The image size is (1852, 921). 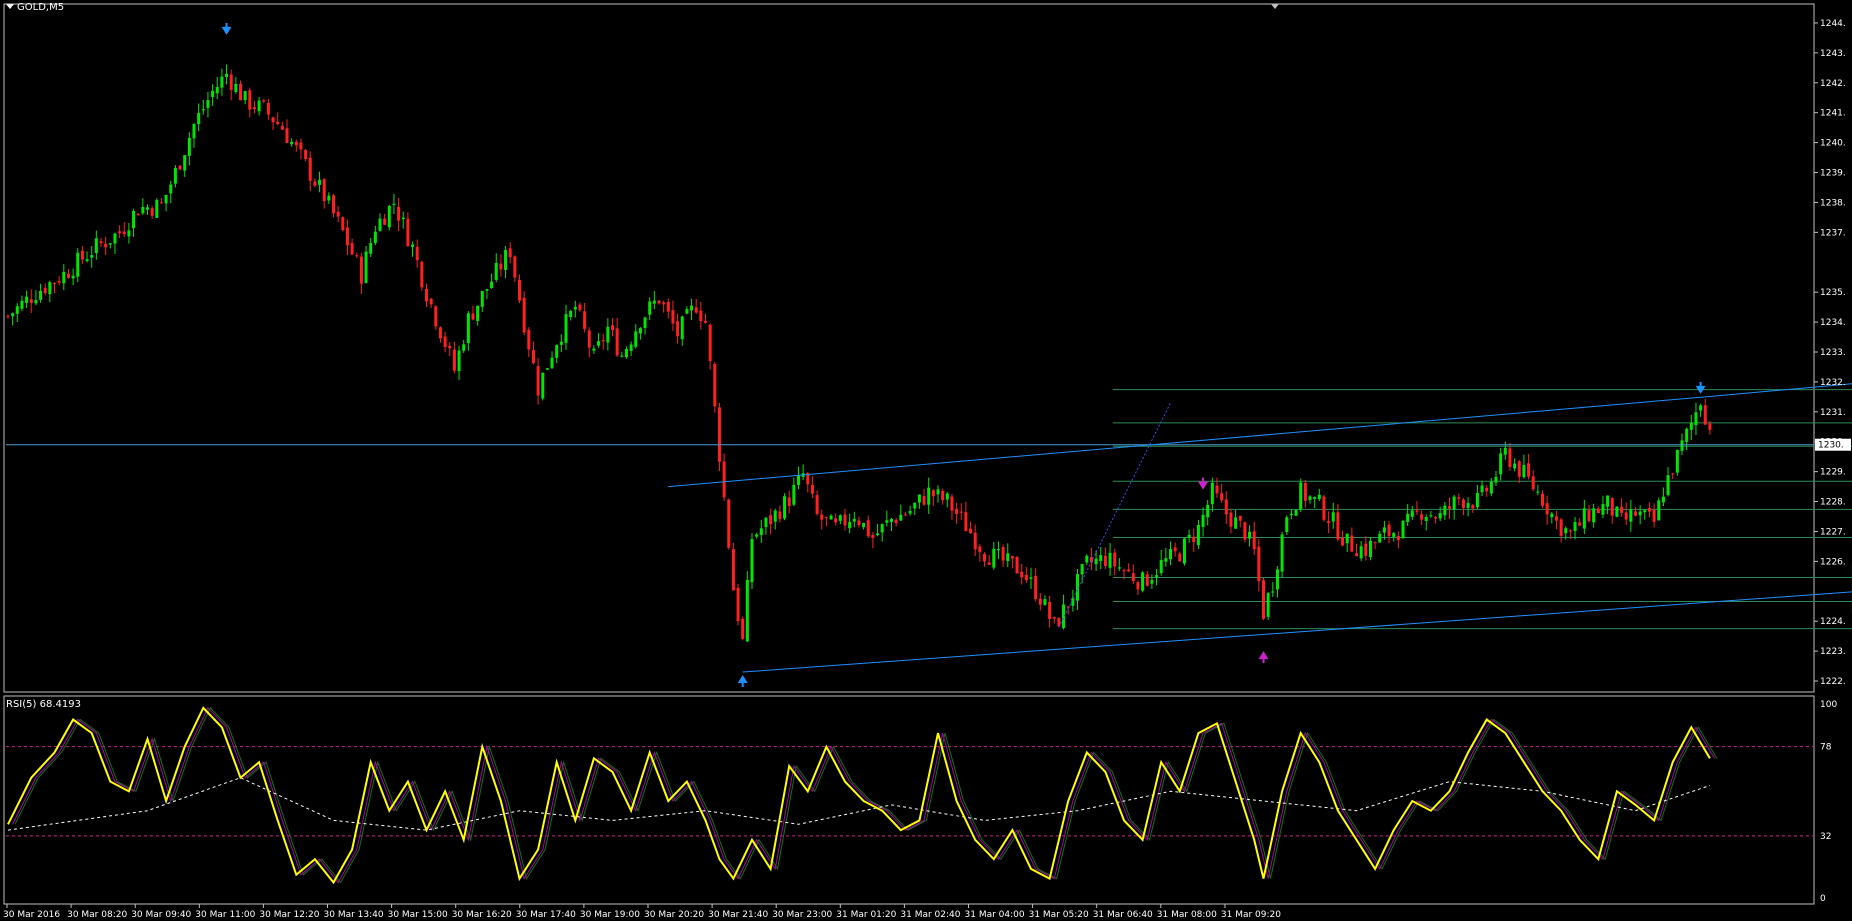 I want to click on price-tick-label: 1243., so click(x=1833, y=54).